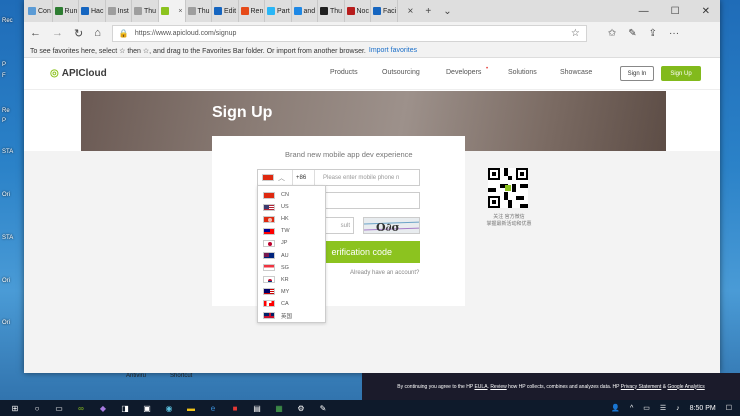  What do you see at coordinates (675, 11) in the screenshot?
I see `maximize-icon: ☐` at bounding box center [675, 11].